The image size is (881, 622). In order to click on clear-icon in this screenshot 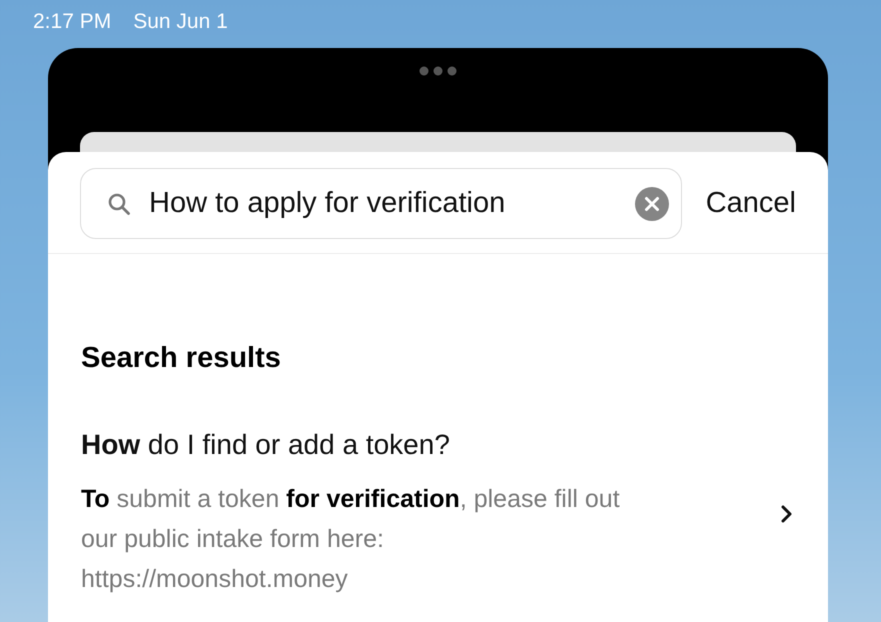, I will do `click(651, 203)`.